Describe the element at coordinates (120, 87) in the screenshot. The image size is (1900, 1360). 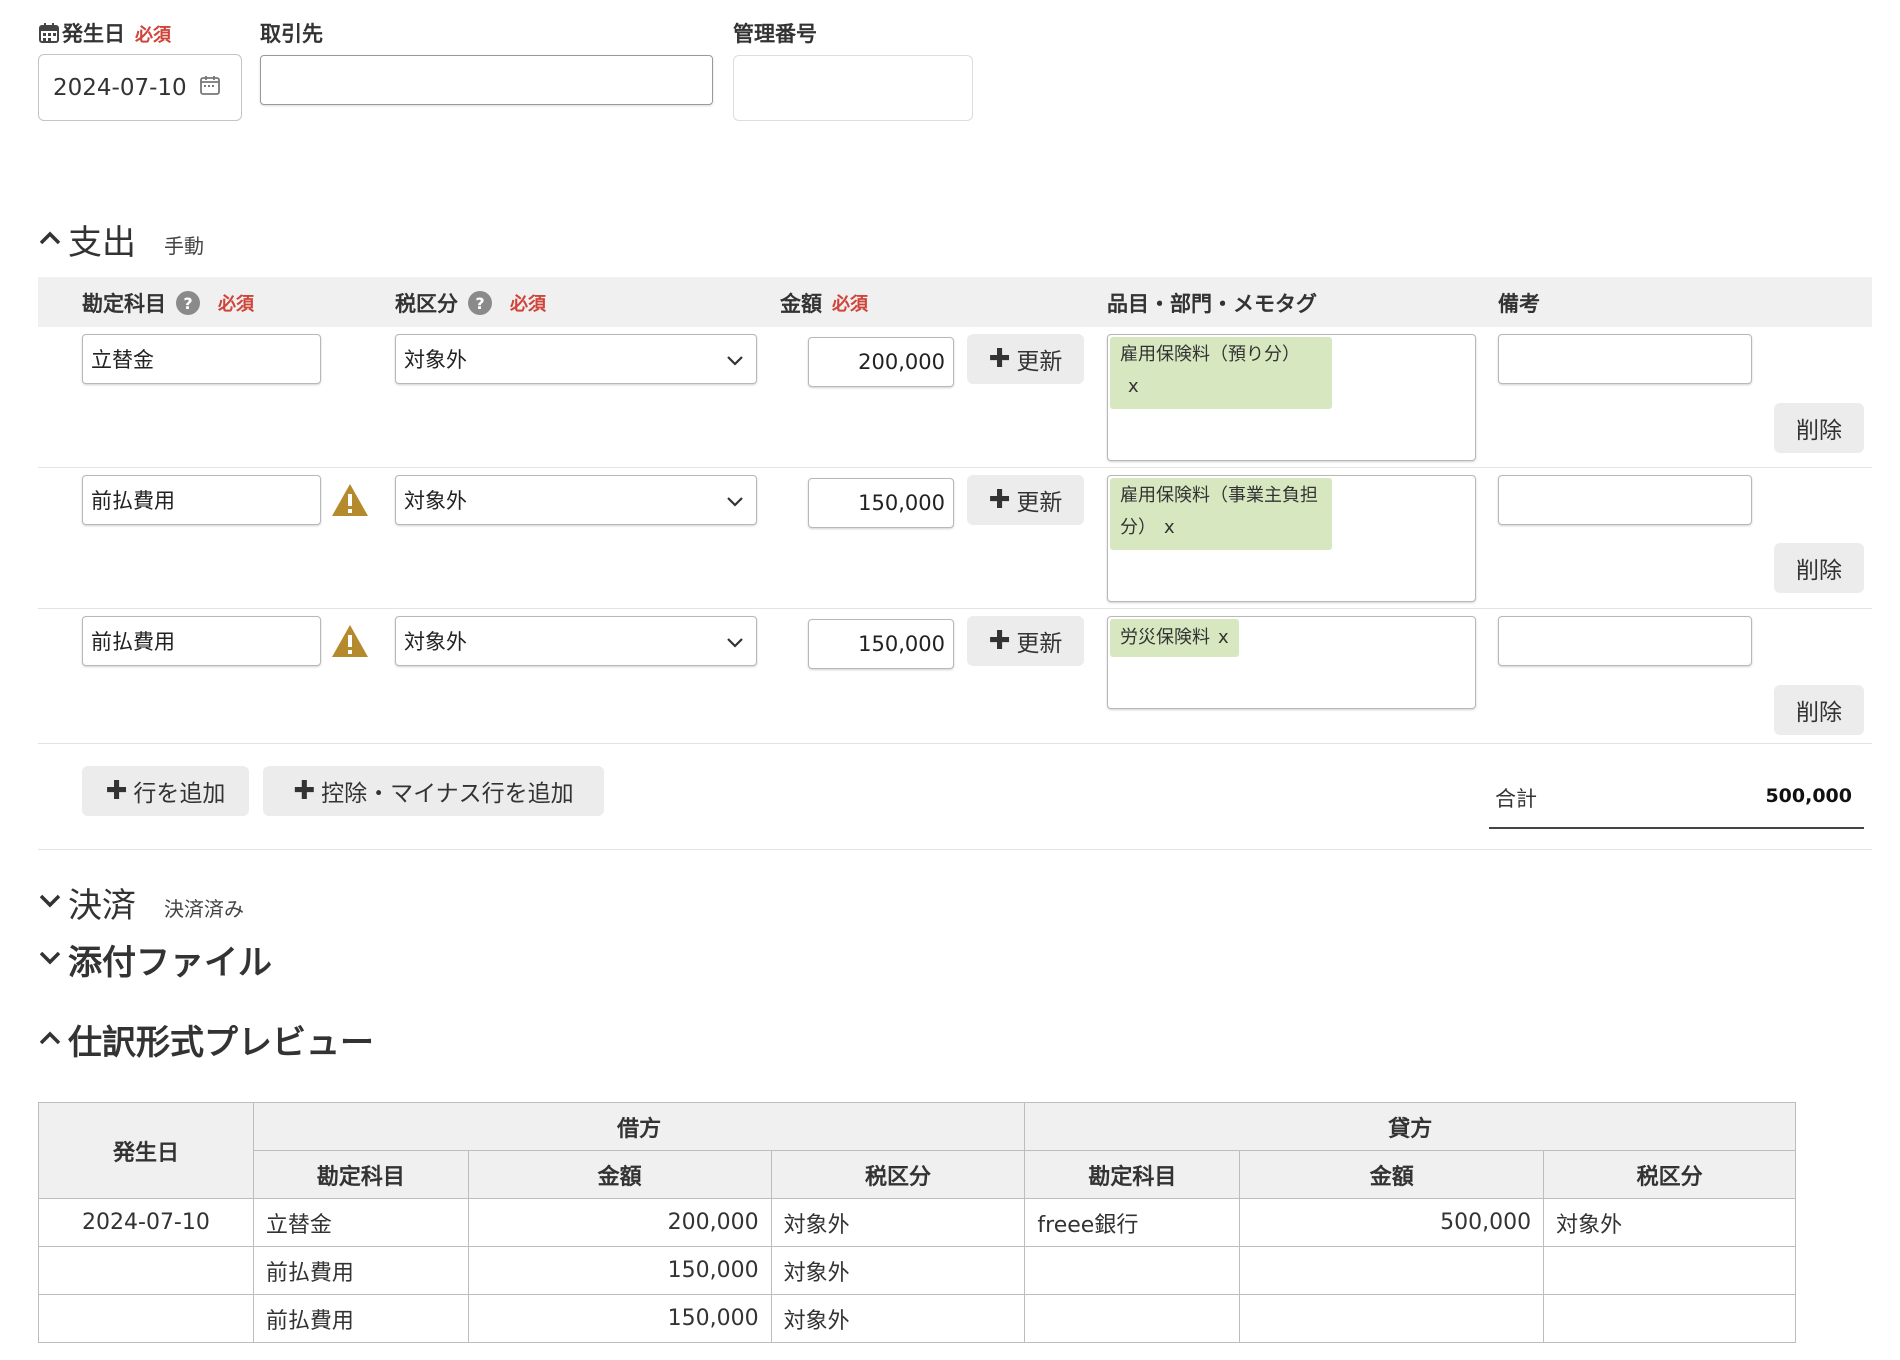
I see `date-value: 2024-07-10` at that location.